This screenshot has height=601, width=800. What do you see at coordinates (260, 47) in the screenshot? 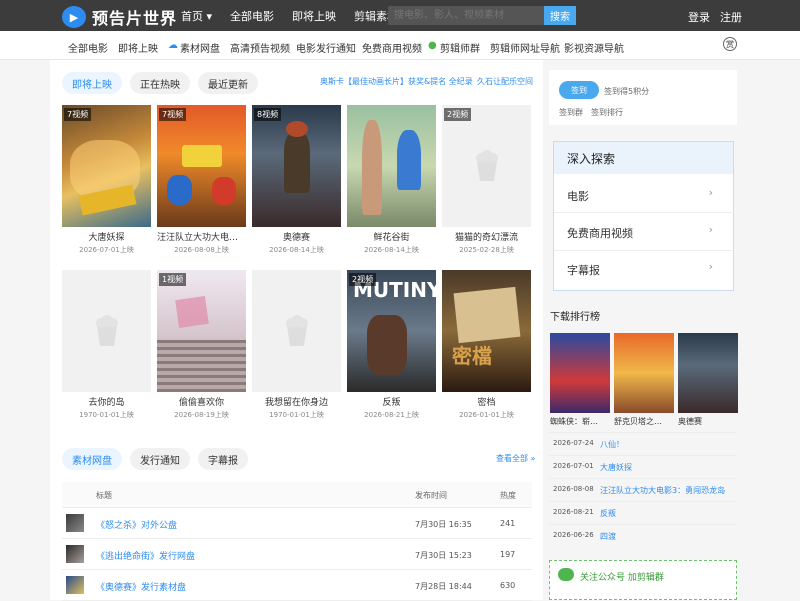
I see `subnav-hd-trailers: 高清预告视频` at bounding box center [260, 47].